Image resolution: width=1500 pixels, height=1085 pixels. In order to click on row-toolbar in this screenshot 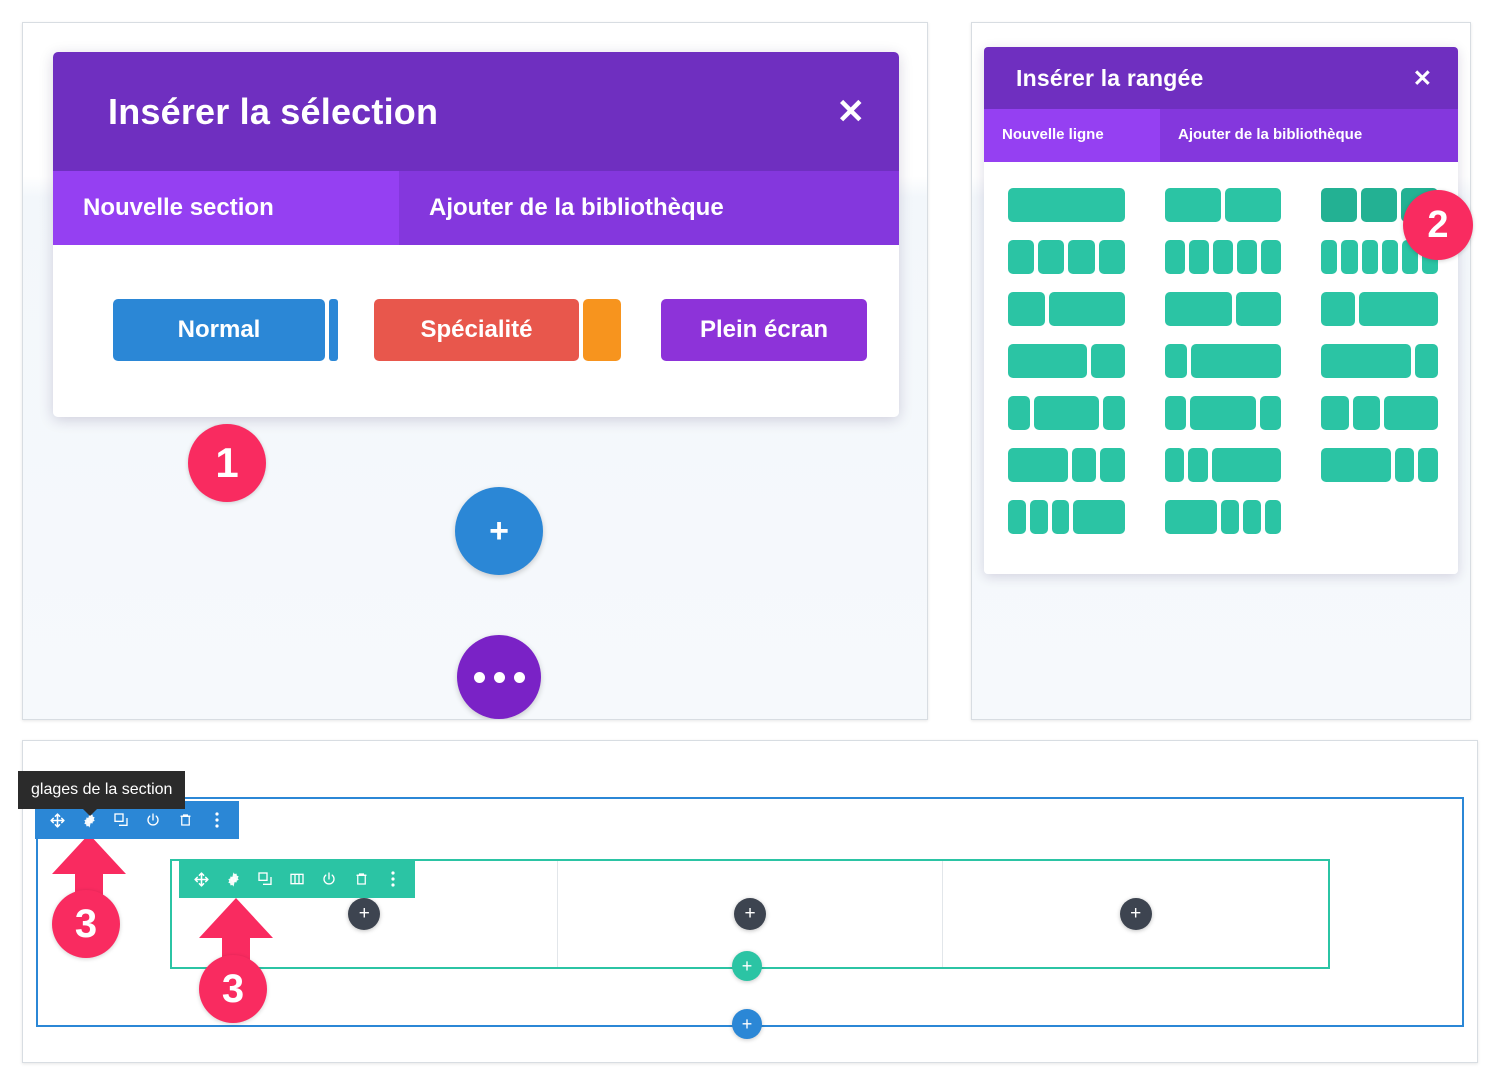, I will do `click(297, 879)`.